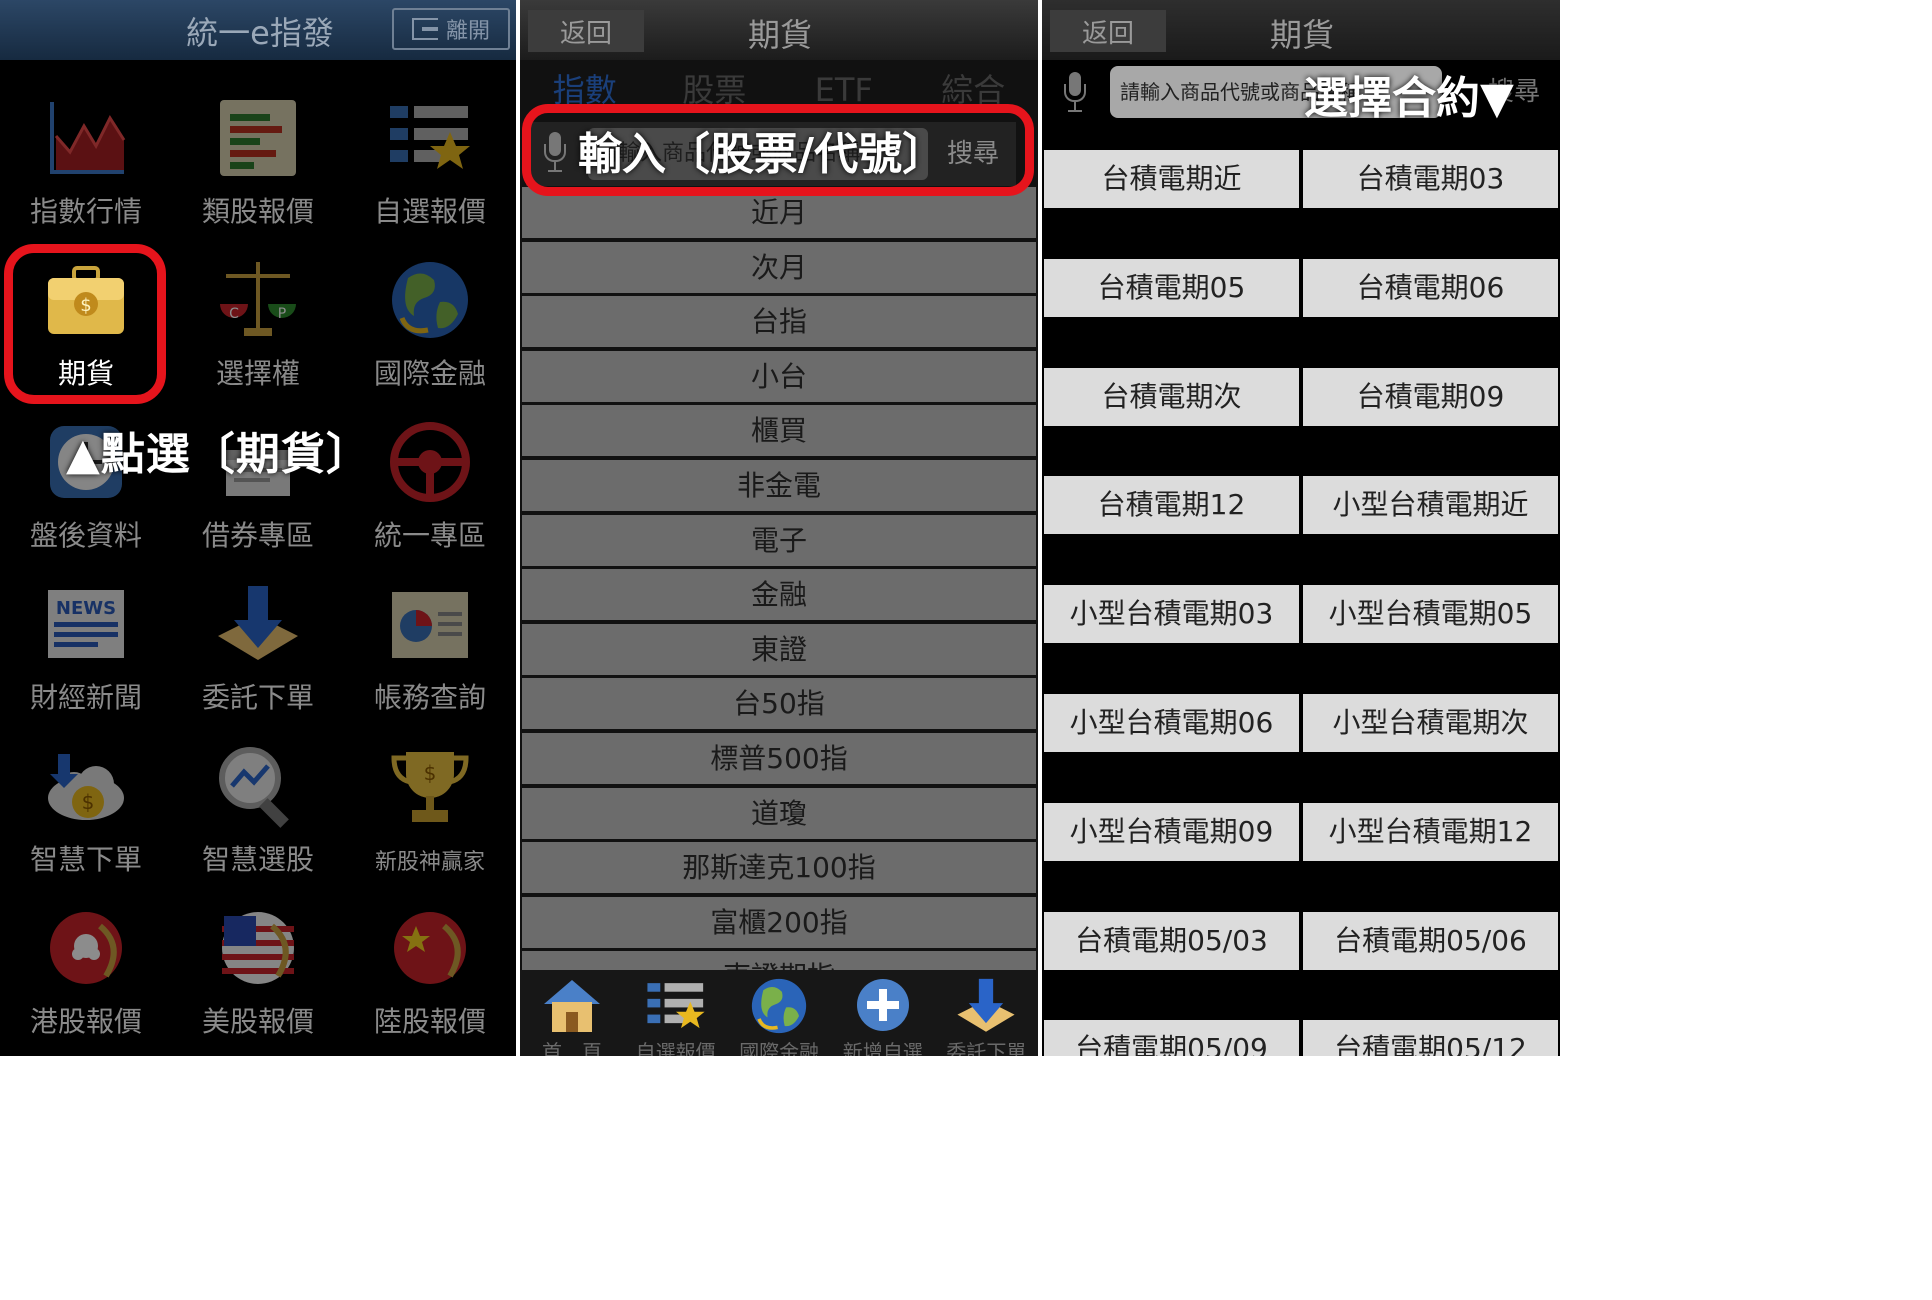 The width and height of the screenshot is (1932, 1300). Describe the element at coordinates (430, 624) in the screenshot. I see `report-icon` at that location.